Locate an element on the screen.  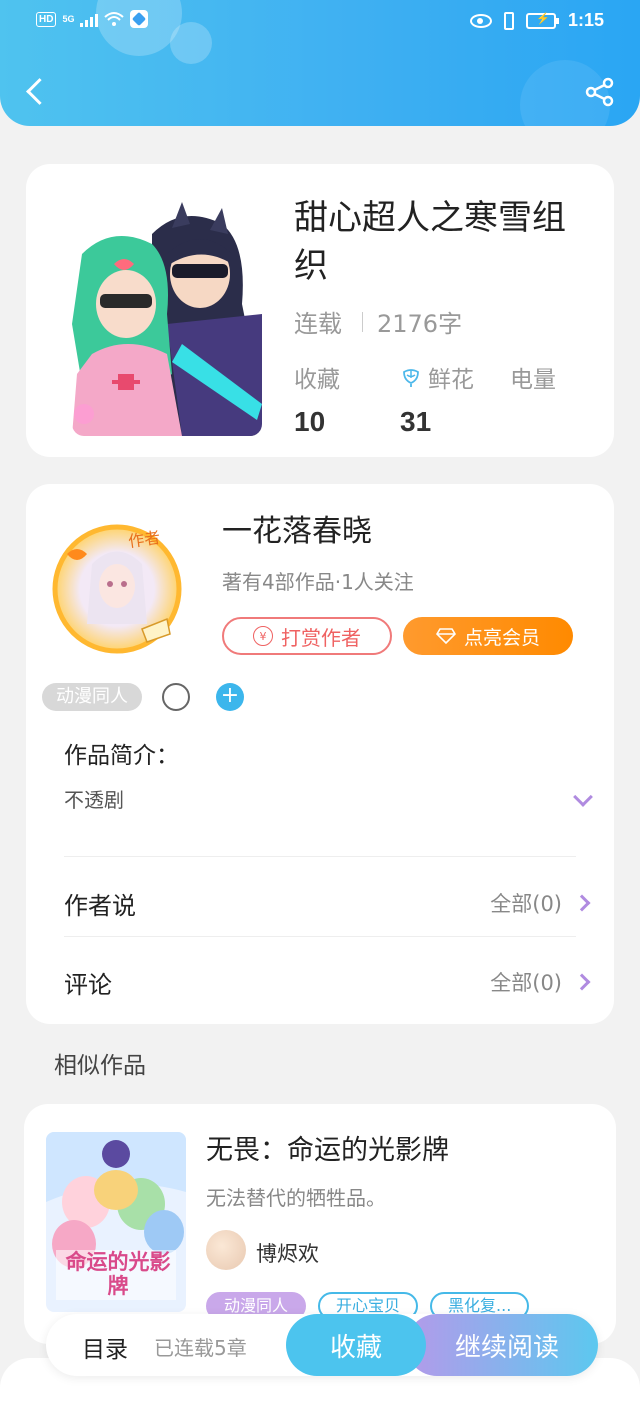
similar-book-desc: 无法替代的牺牲品。 is located at coordinates (296, 1198).